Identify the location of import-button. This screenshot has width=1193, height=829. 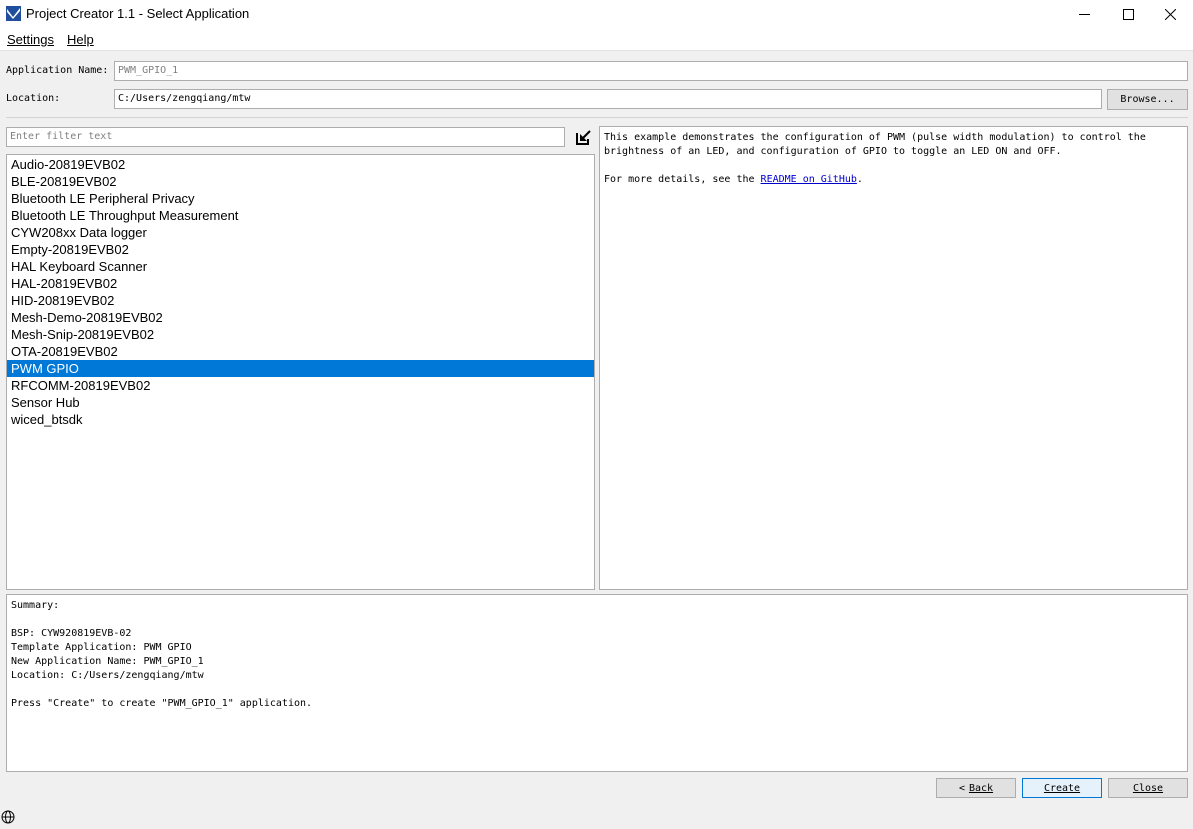
(583, 137).